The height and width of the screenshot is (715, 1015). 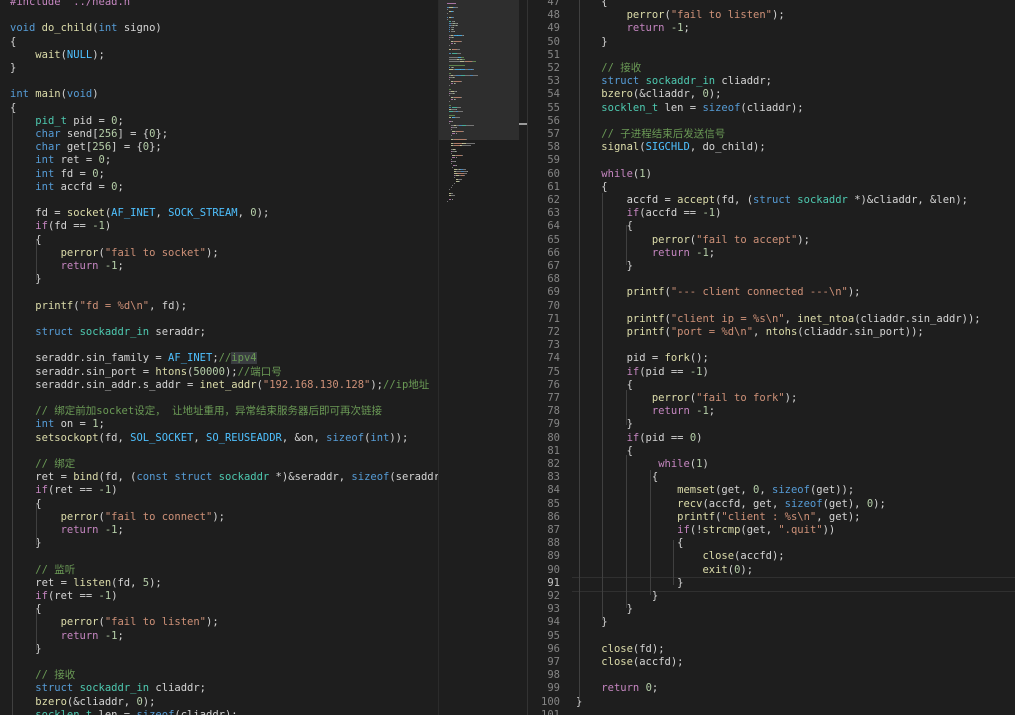 I want to click on code-token: close, so click(x=617, y=648).